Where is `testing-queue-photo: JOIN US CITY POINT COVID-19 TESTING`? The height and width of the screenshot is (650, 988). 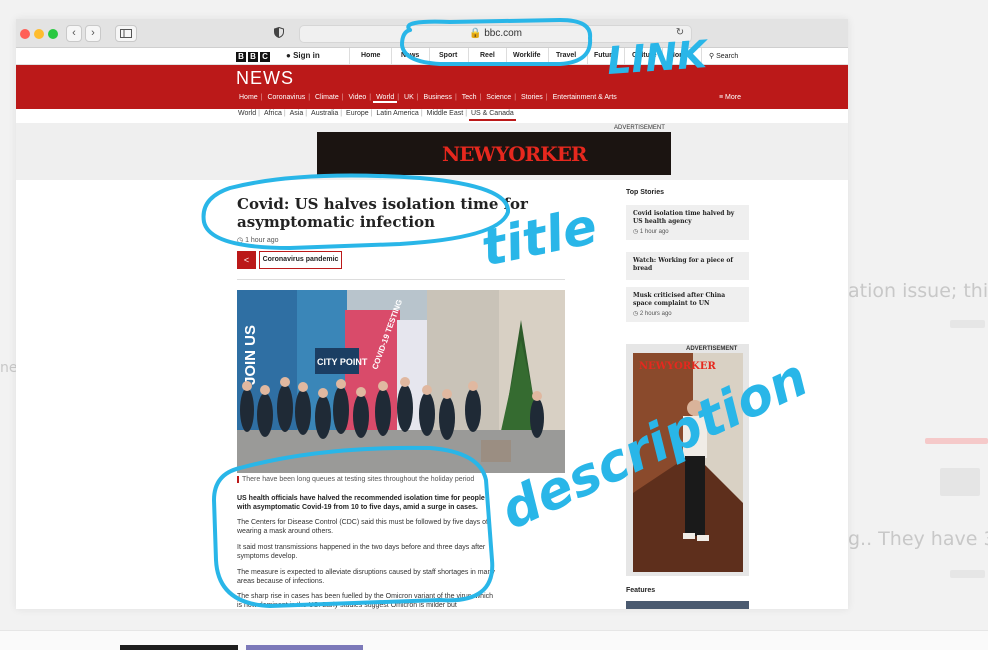 testing-queue-photo: JOIN US CITY POINT COVID-19 TESTING is located at coordinates (401, 381).